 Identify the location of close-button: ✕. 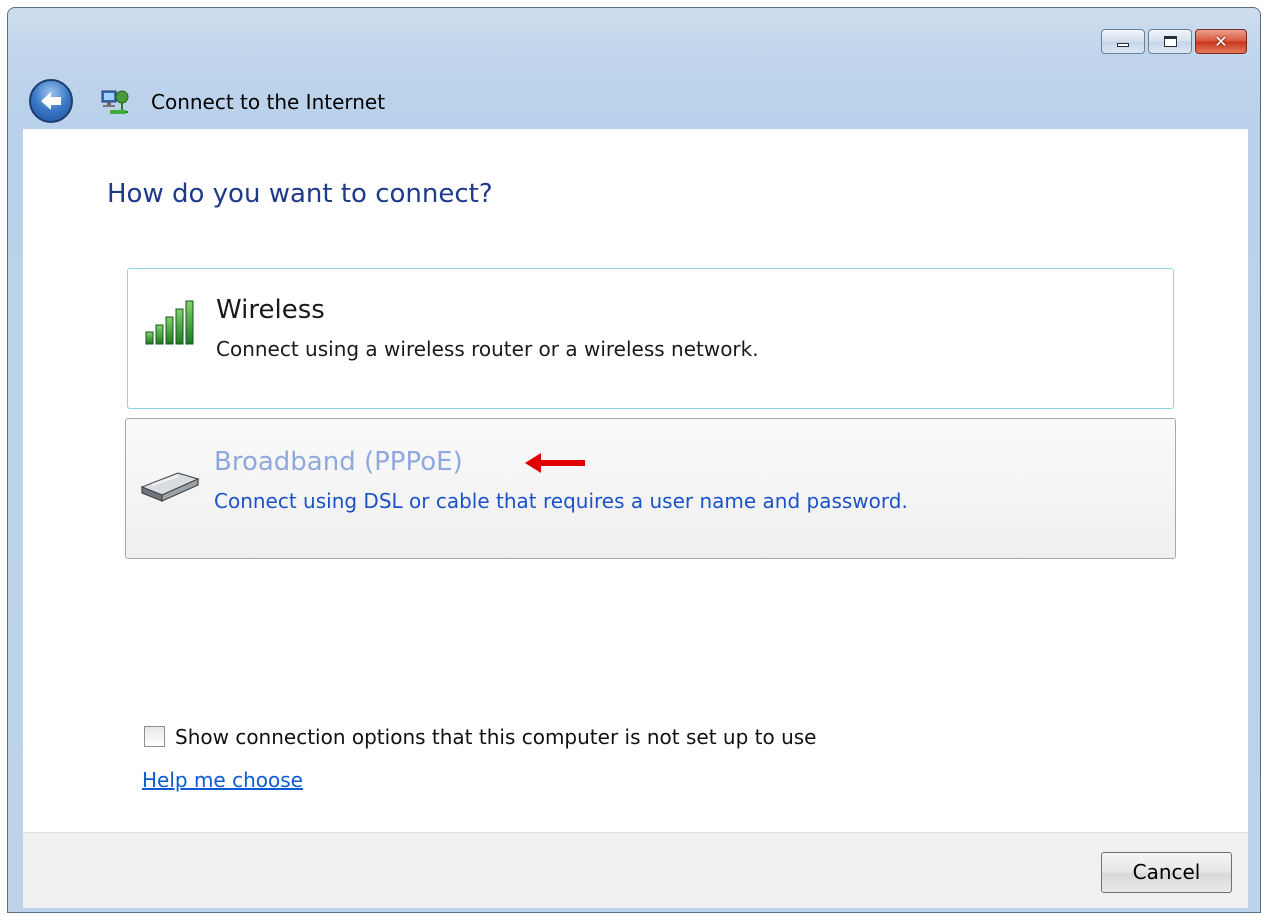
(1221, 41).